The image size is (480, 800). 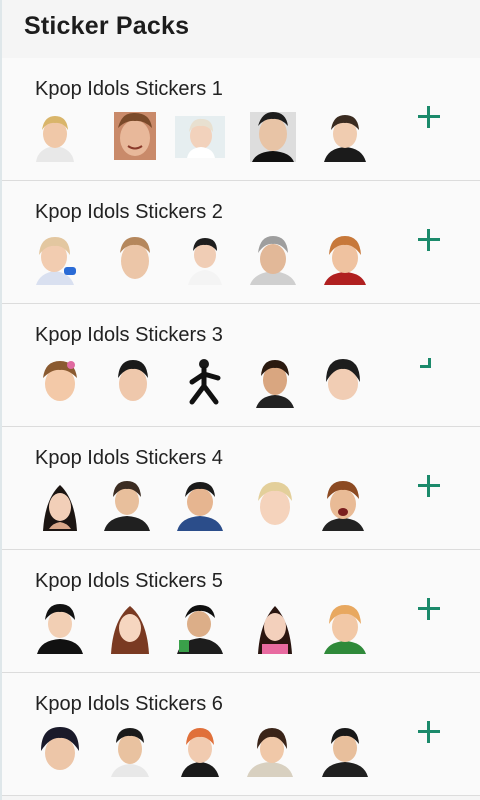 I want to click on pack-name: Kpop Idols Stickers 4, so click(x=129, y=458).